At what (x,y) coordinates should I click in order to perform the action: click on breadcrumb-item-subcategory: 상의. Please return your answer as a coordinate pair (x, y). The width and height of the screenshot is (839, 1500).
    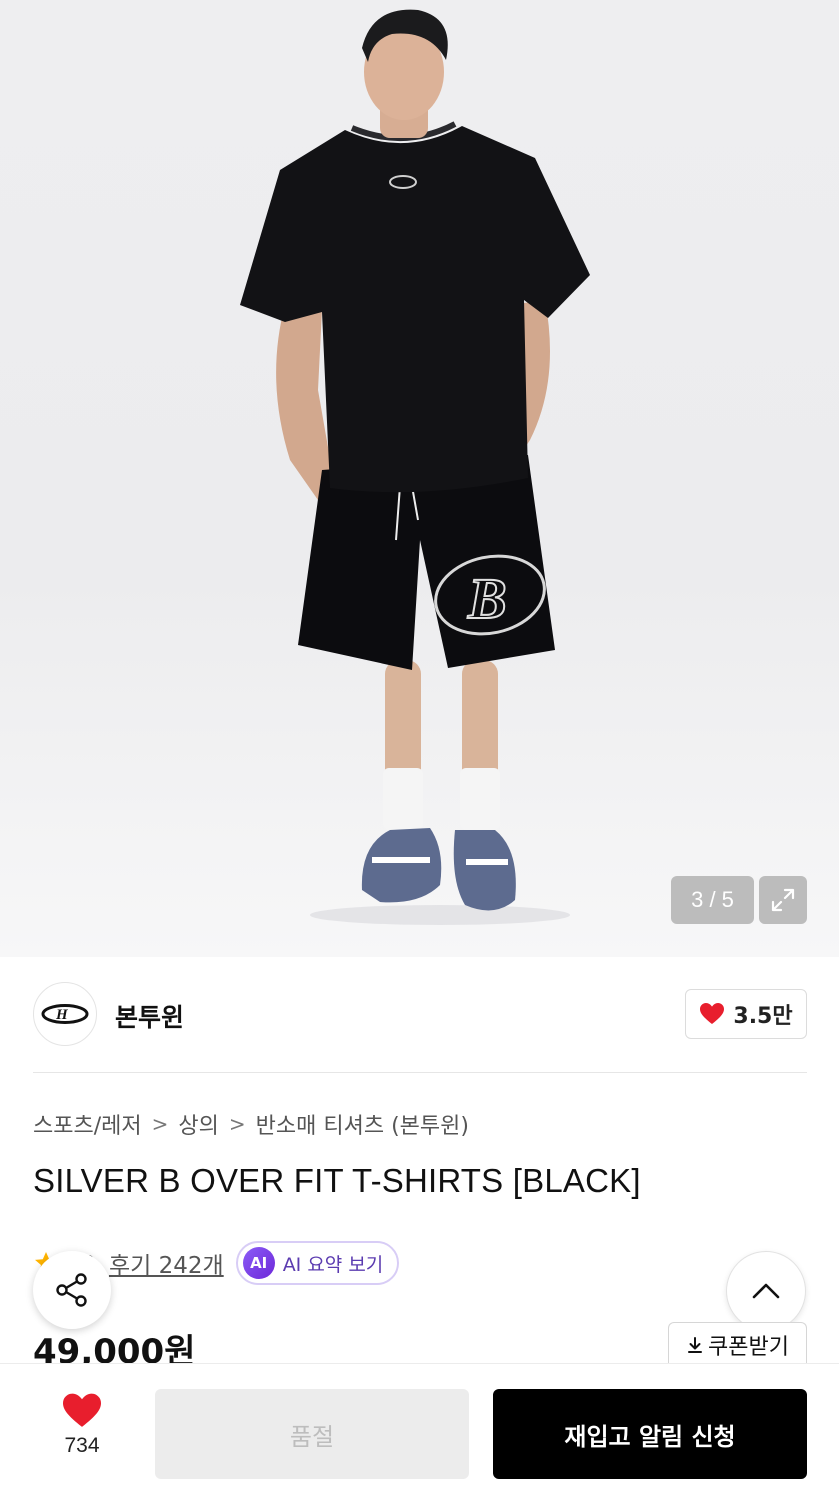
    Looking at the image, I should click on (198, 1124).